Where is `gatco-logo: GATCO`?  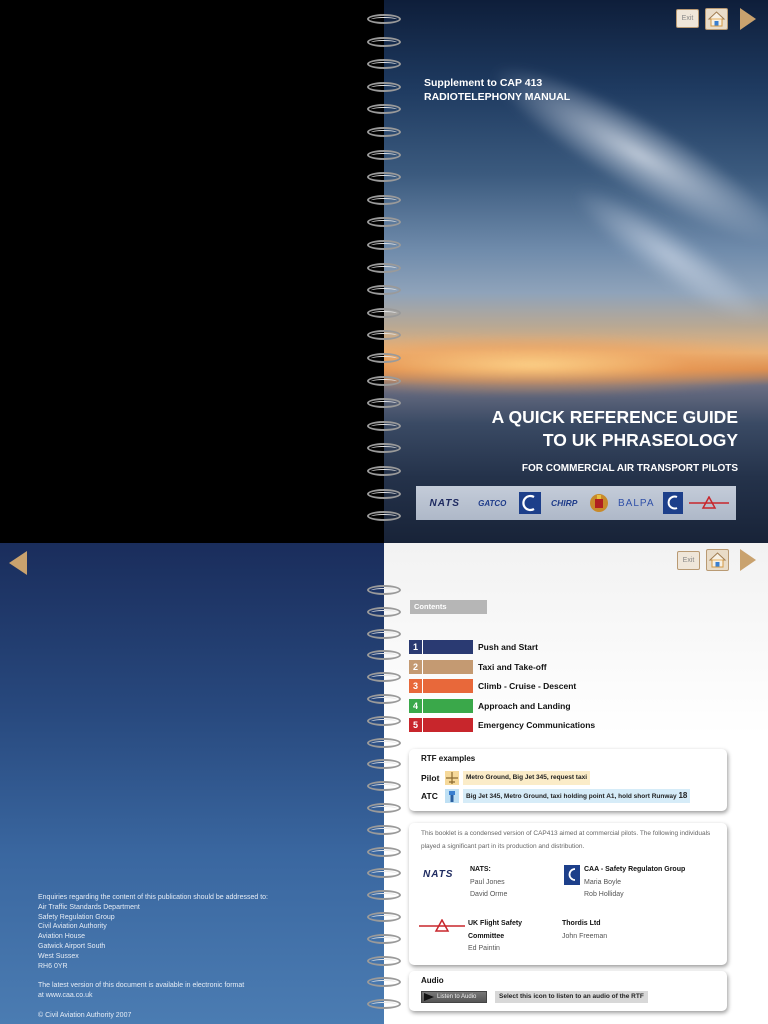 gatco-logo: GATCO is located at coordinates (492, 503).